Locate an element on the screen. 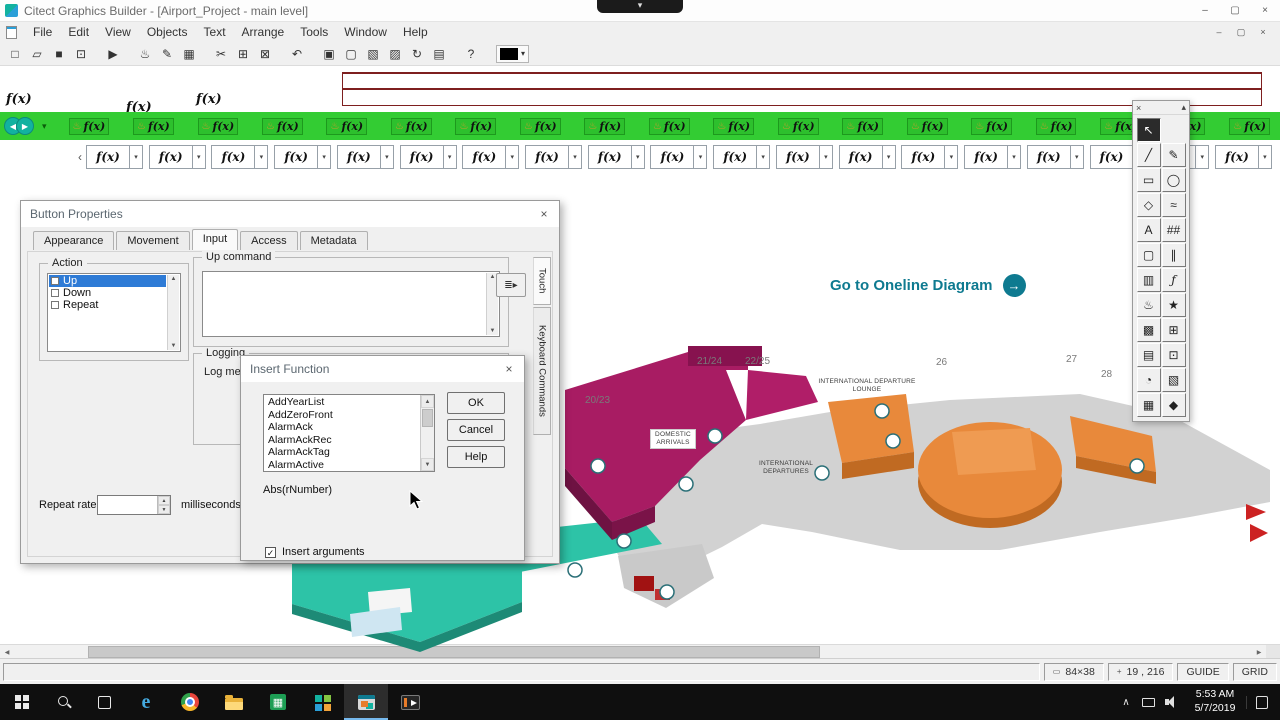  forward-button: ▶ is located at coordinates (25, 126).